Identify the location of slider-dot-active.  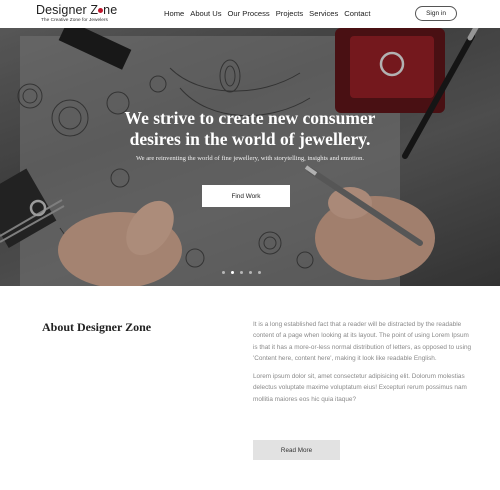
(232, 272).